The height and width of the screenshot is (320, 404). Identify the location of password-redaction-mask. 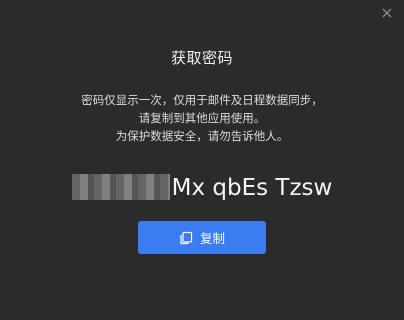
(120, 187).